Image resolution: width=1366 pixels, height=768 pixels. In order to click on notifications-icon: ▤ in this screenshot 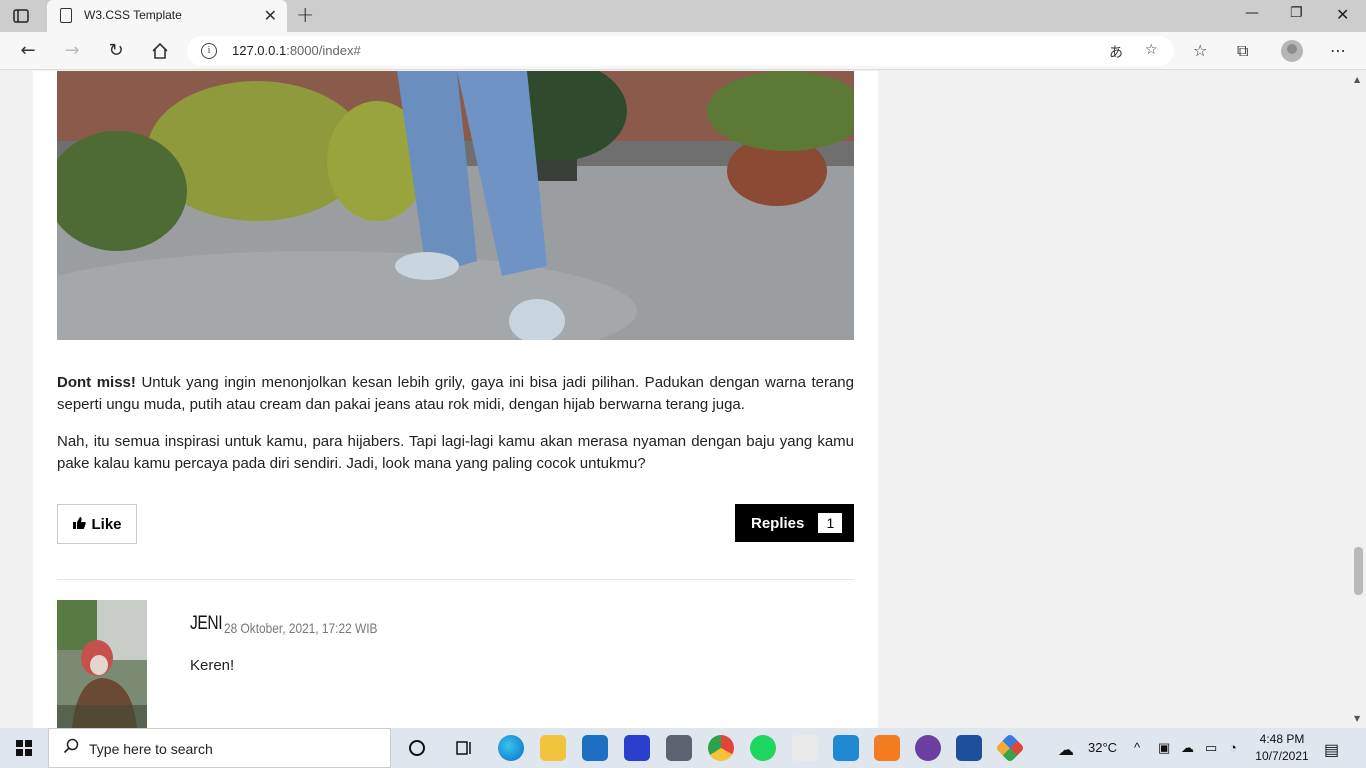, I will do `click(1331, 750)`.